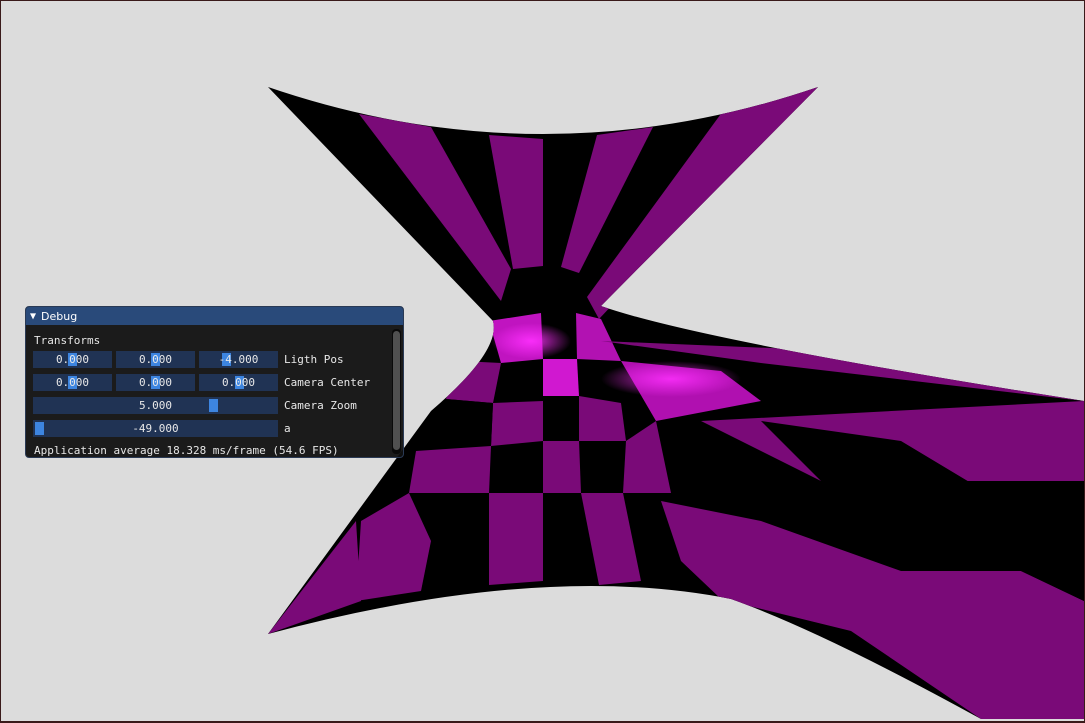 This screenshot has width=1085, height=723. Describe the element at coordinates (67, 340) in the screenshot. I see `section-title: Transforms` at that location.